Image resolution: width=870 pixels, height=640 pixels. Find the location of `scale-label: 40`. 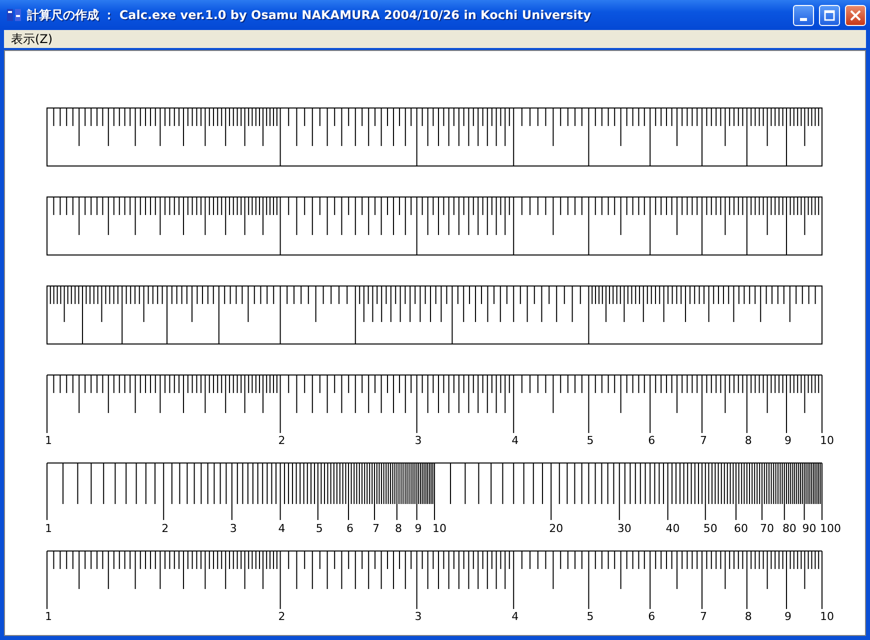

scale-label: 40 is located at coordinates (673, 528).